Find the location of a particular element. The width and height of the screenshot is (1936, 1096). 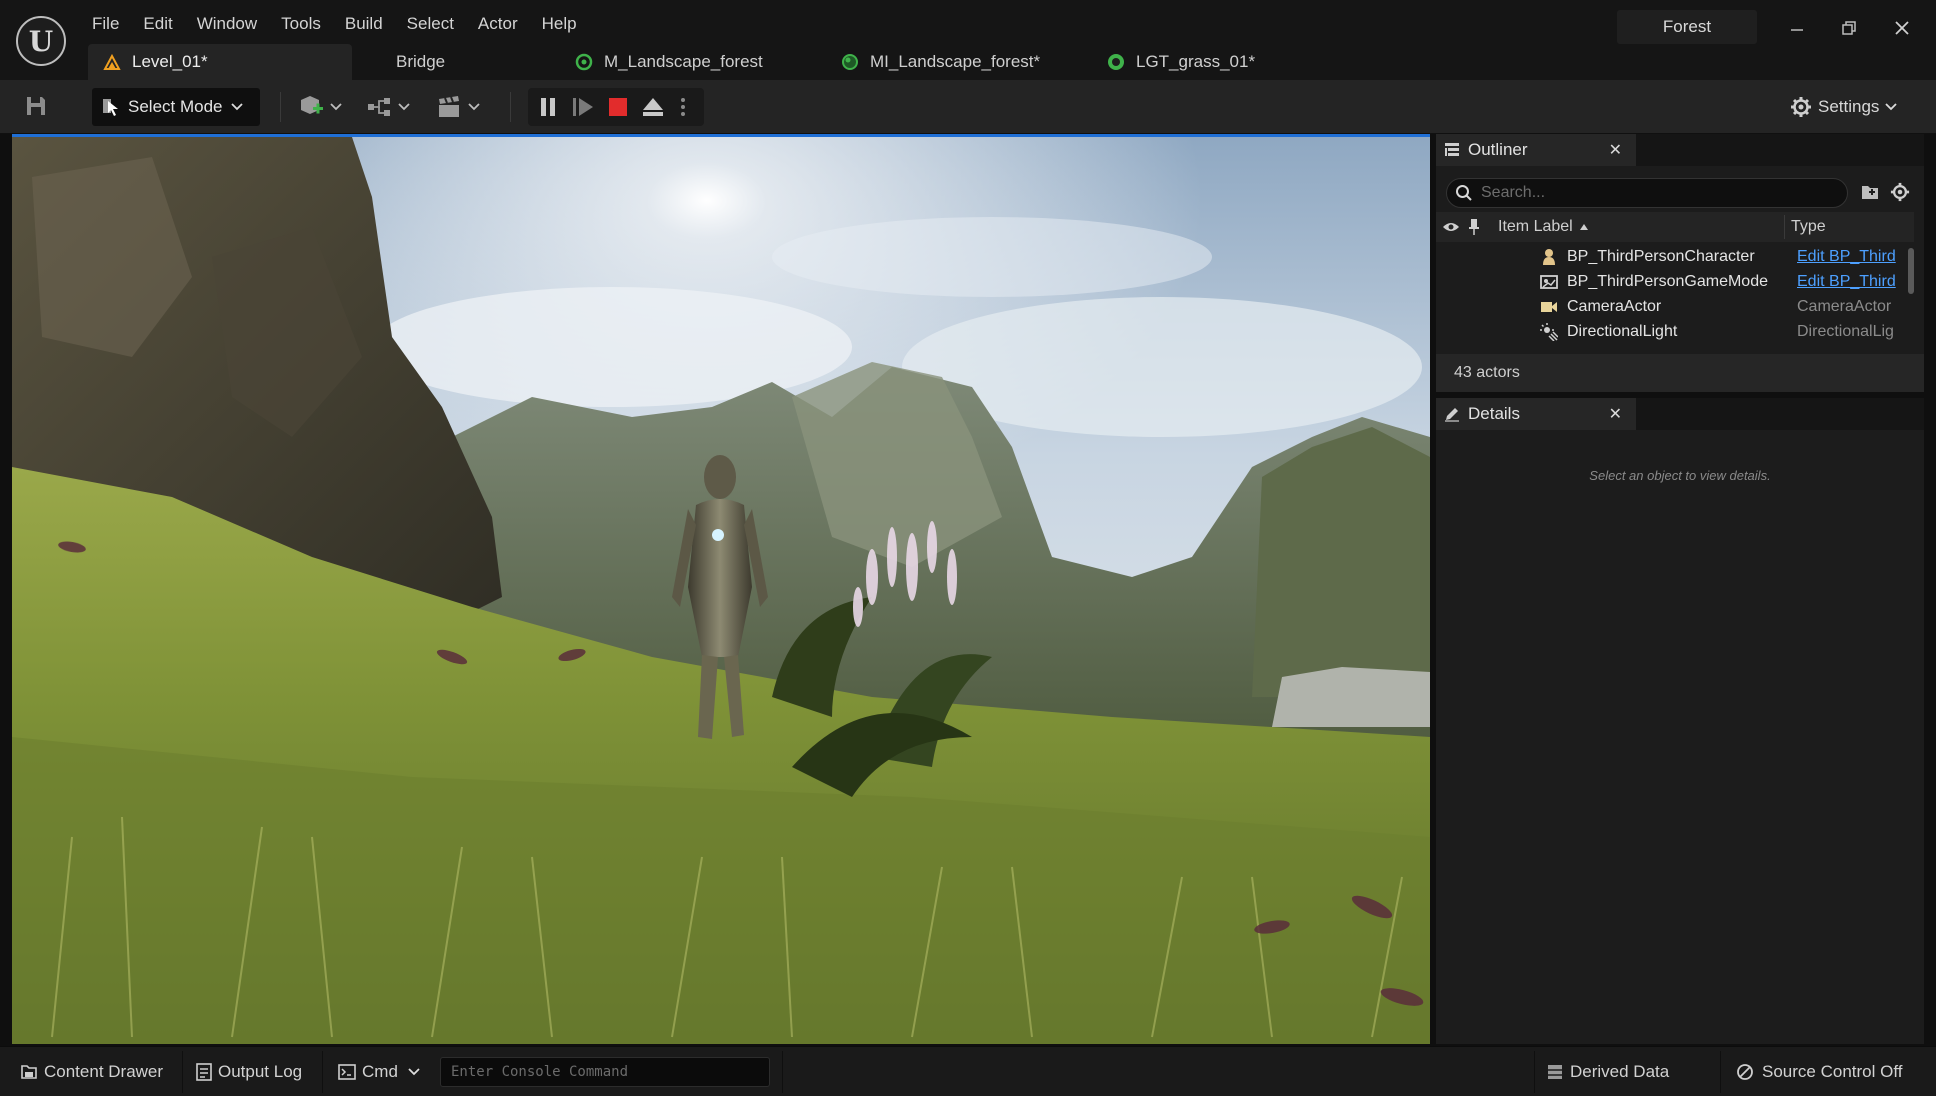

landscape-grass-type-icon is located at coordinates (1116, 62).